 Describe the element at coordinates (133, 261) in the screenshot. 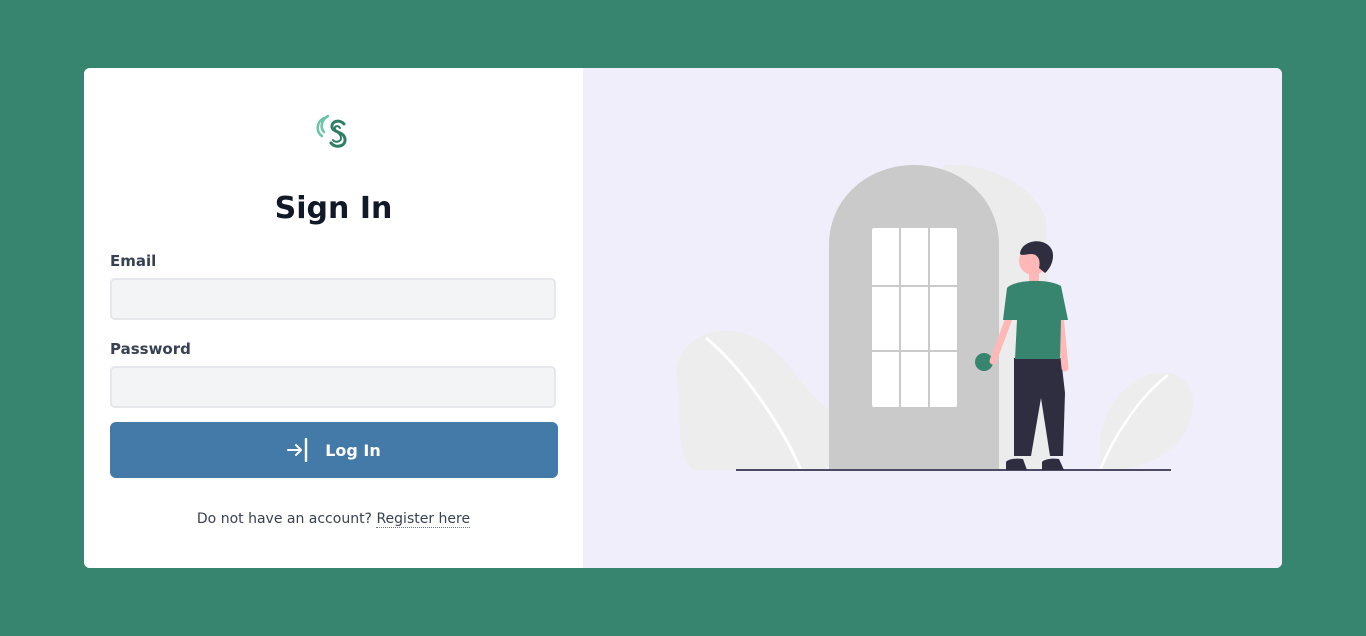

I see `email-label: Email` at that location.